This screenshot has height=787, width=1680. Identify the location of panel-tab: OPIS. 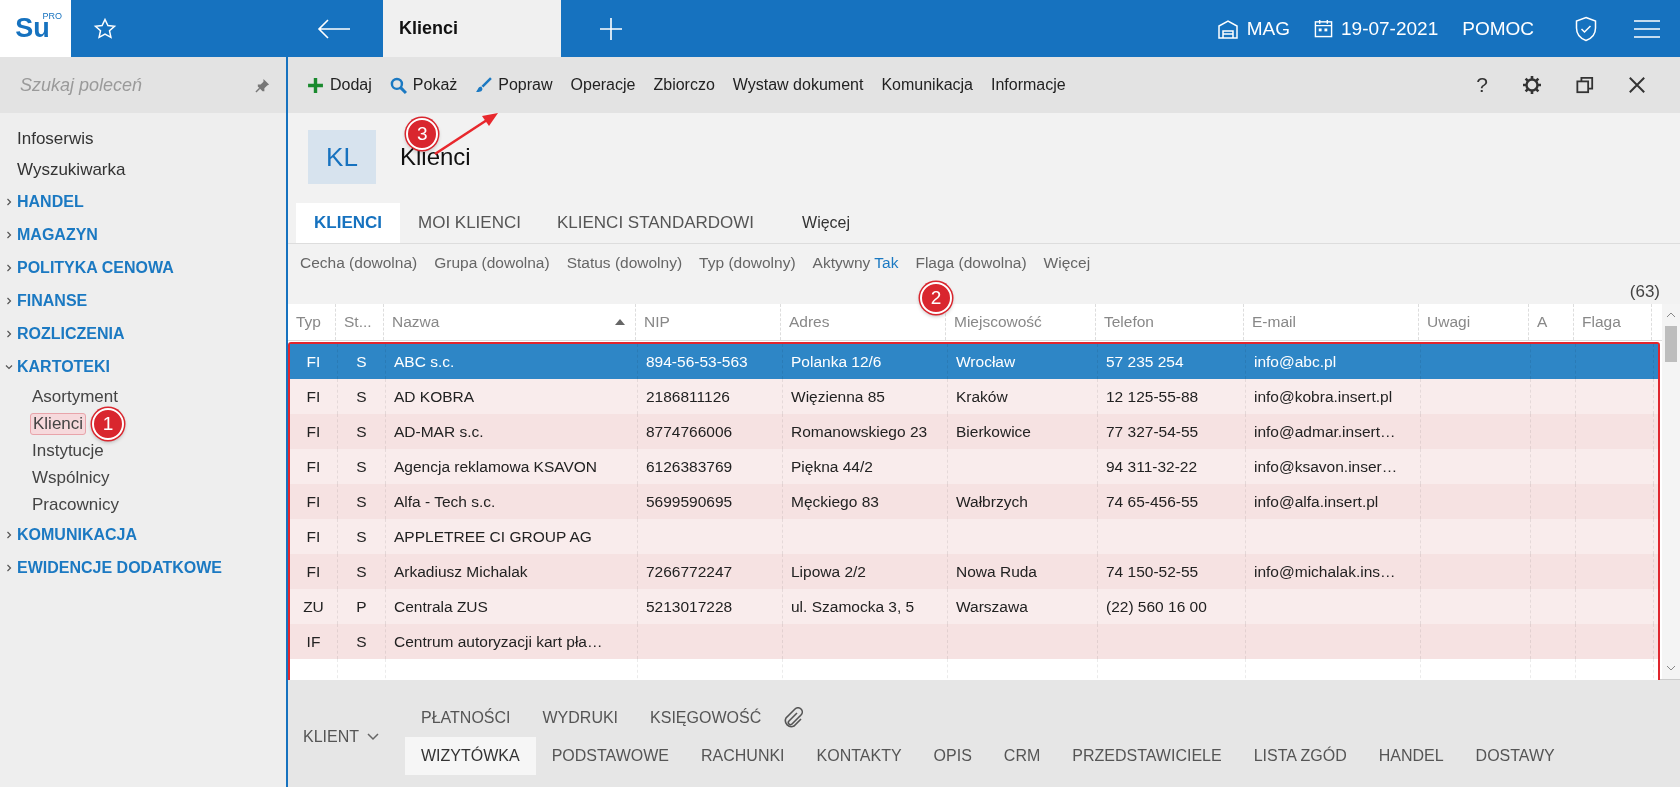
(952, 755).